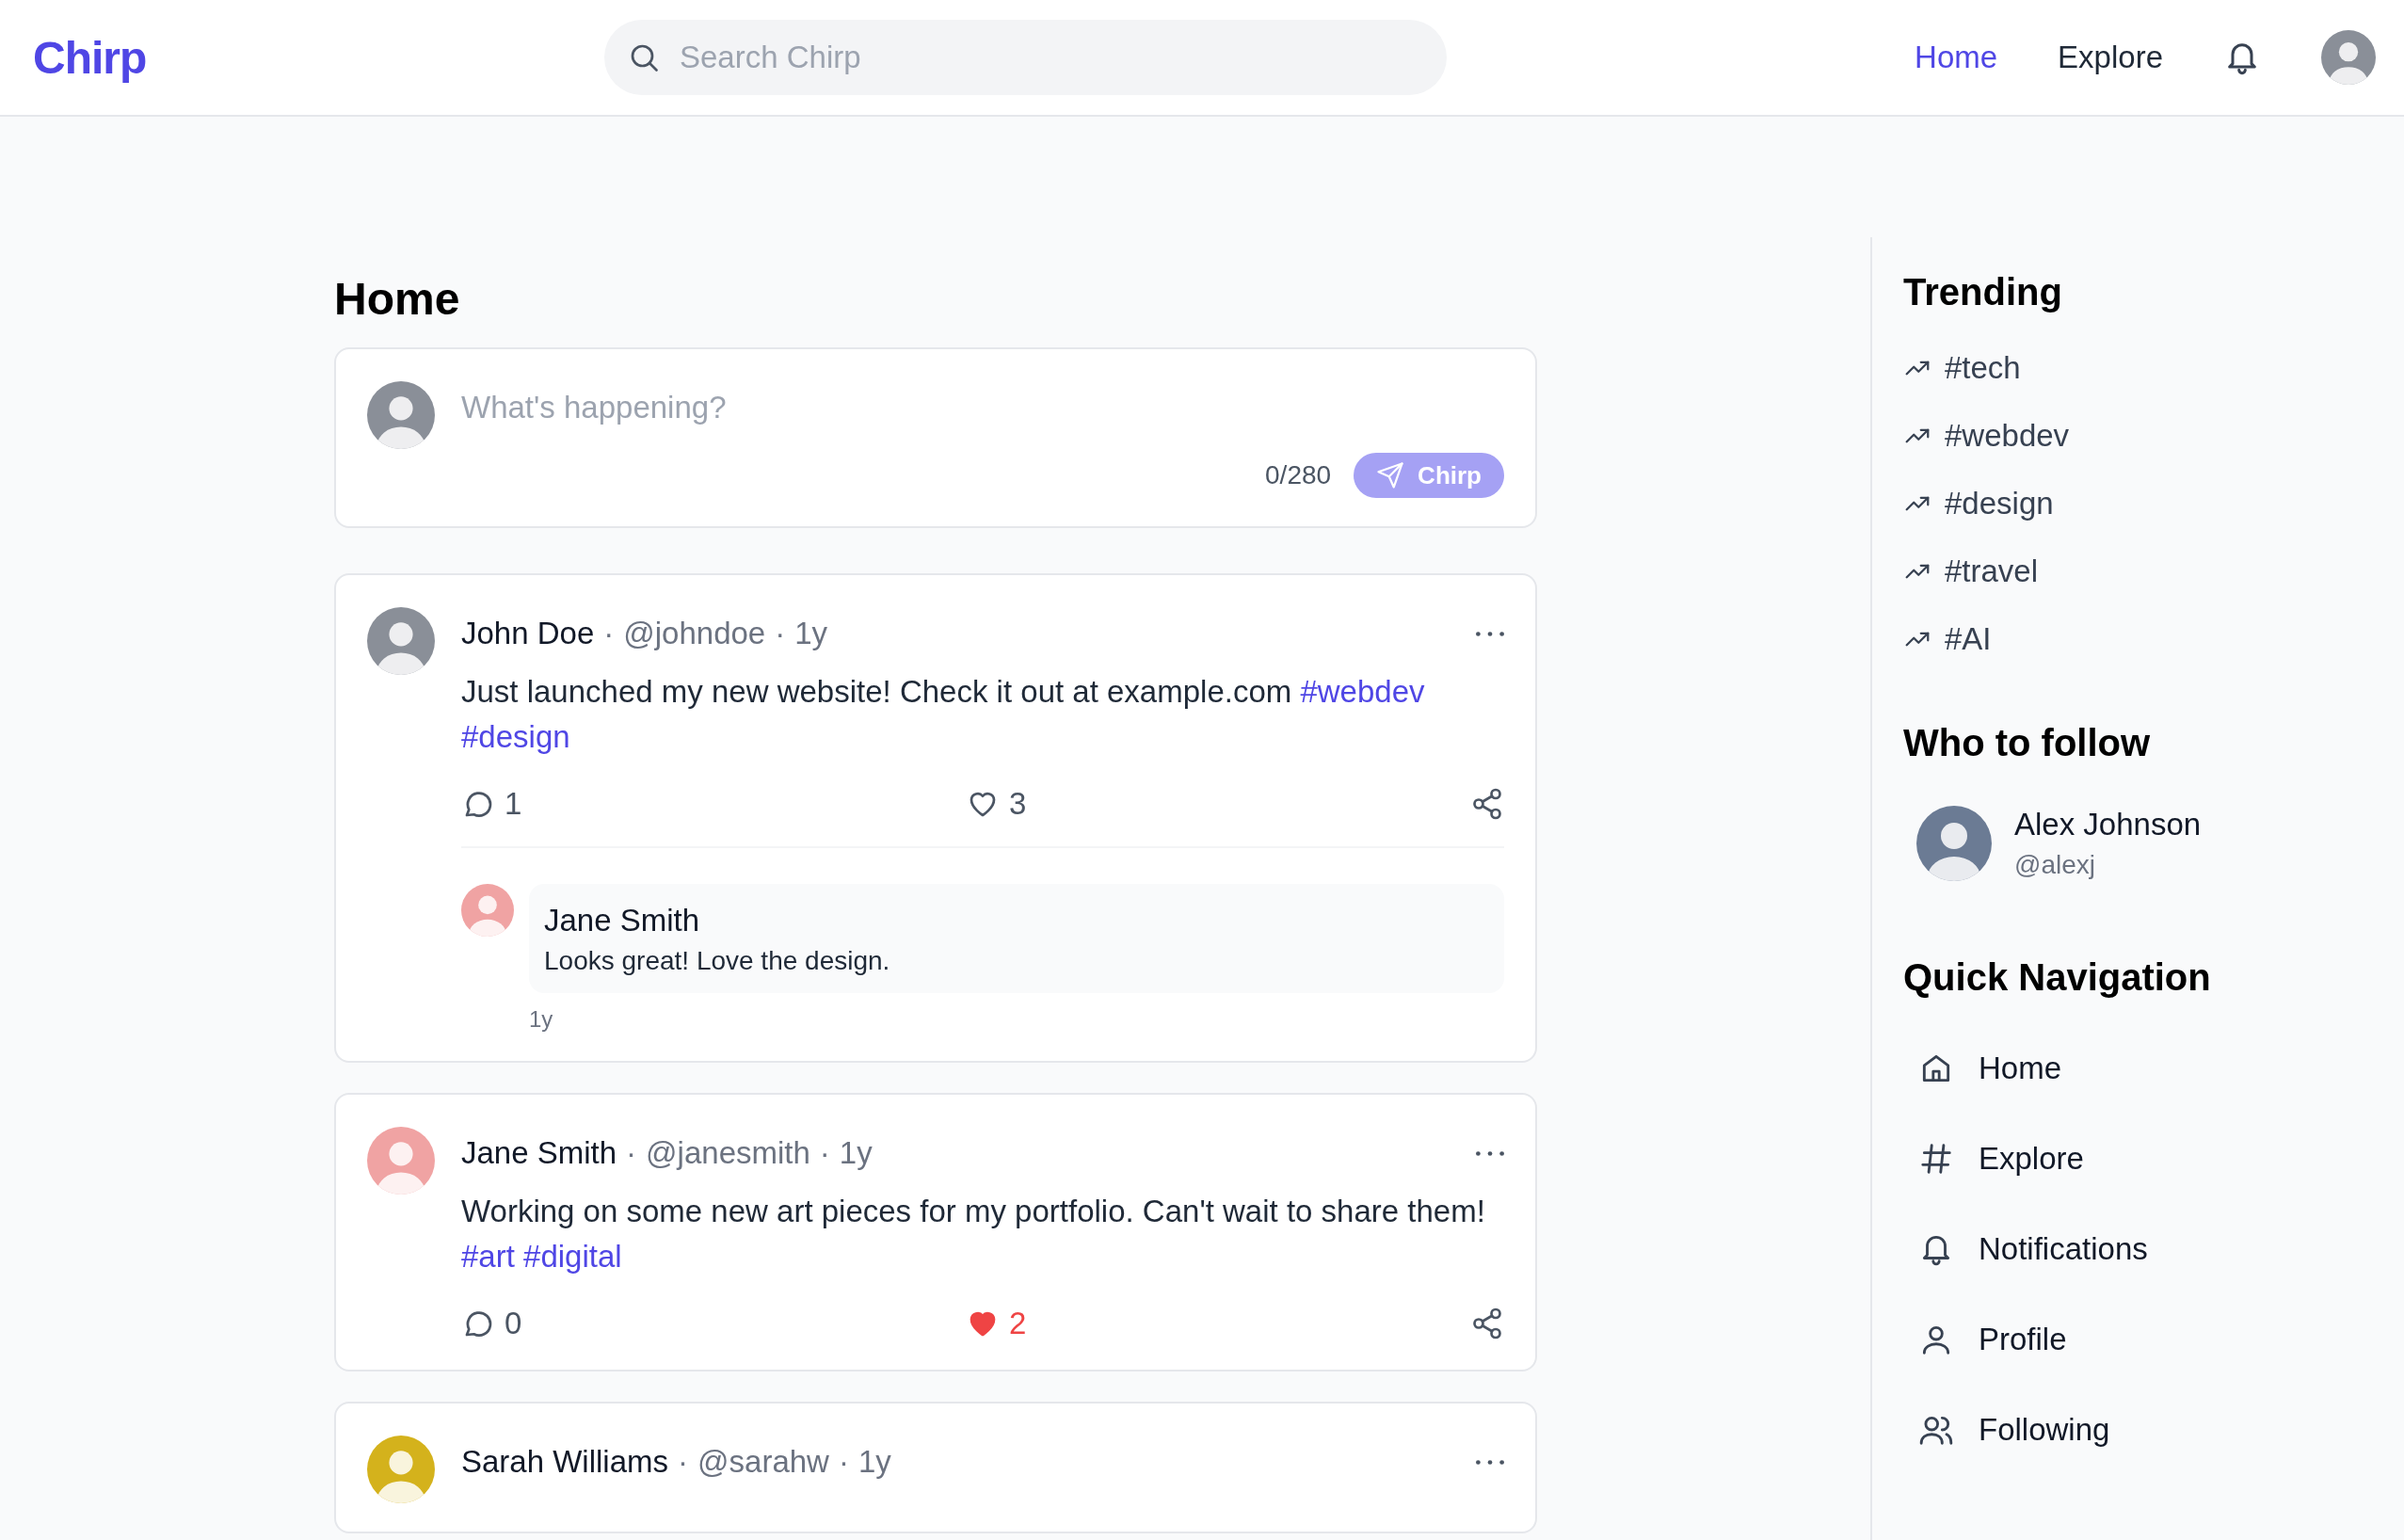 The height and width of the screenshot is (1540, 2404). Describe the element at coordinates (2027, 743) in the screenshot. I see `section-heading: Who to follow` at that location.